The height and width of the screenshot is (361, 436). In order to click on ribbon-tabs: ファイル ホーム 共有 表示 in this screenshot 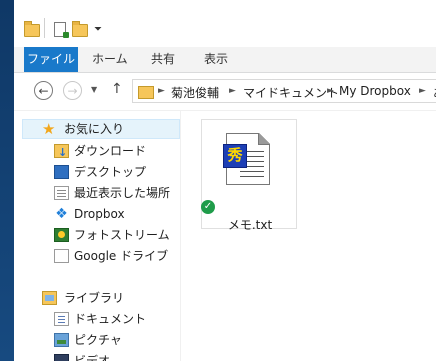, I will do `click(225, 60)`.